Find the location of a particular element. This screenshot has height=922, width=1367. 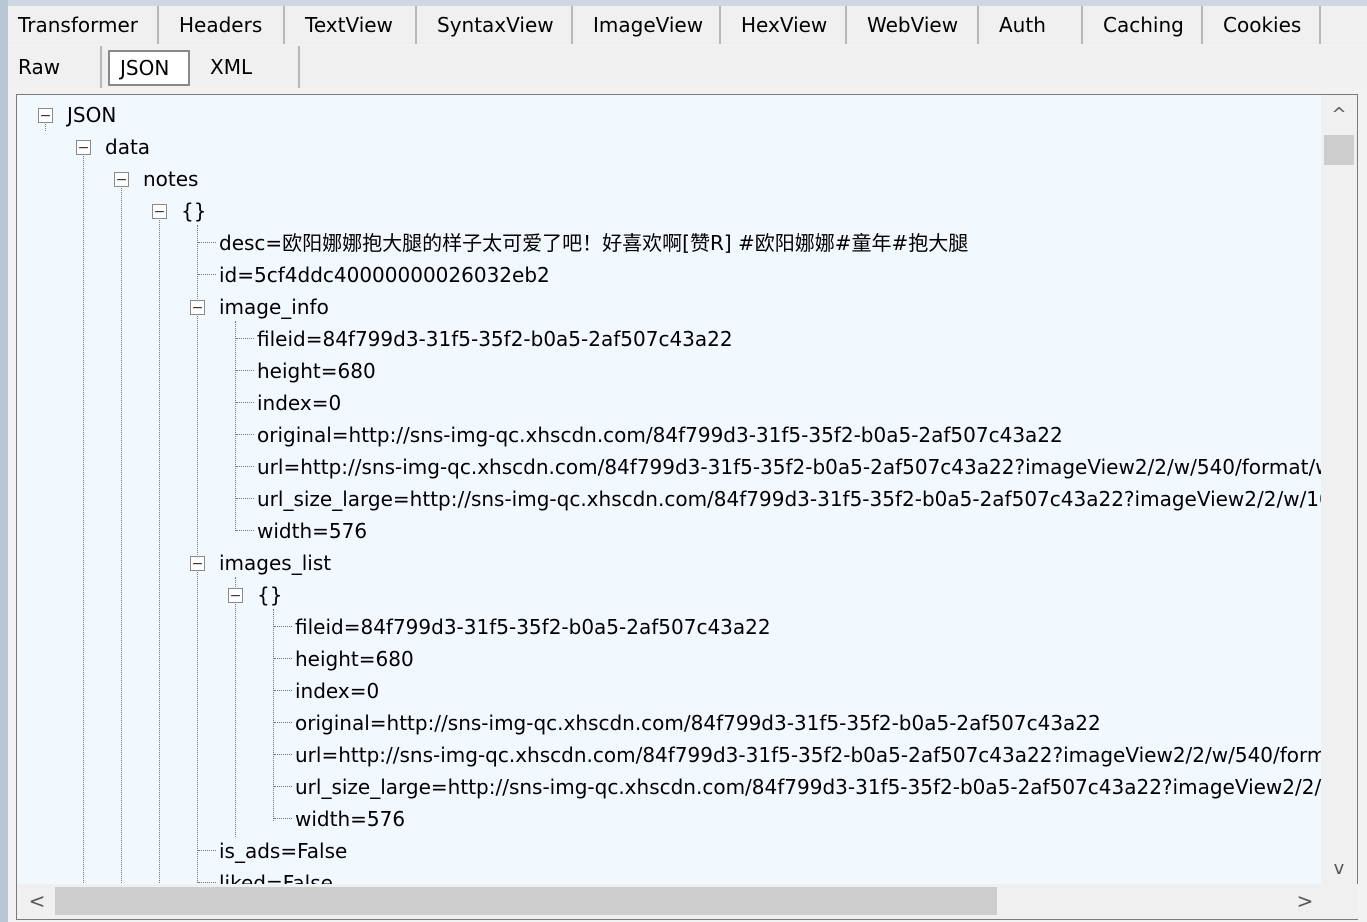

tree-node-image-info: image_info is located at coordinates (274, 307).